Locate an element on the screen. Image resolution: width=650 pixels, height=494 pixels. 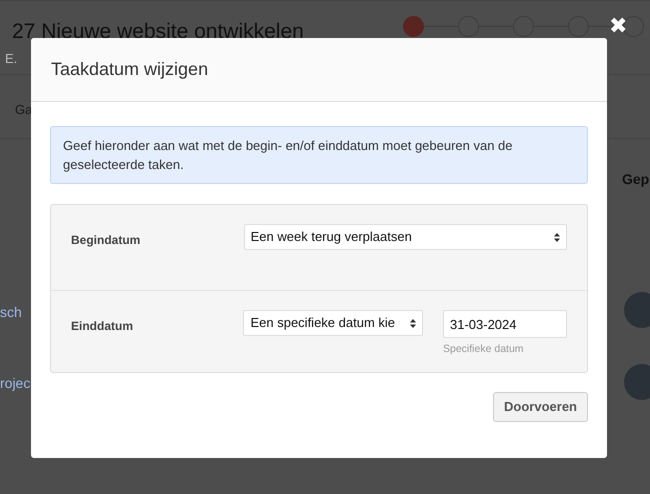
dropdown: Een specifieke datum kie is located at coordinates (333, 323).